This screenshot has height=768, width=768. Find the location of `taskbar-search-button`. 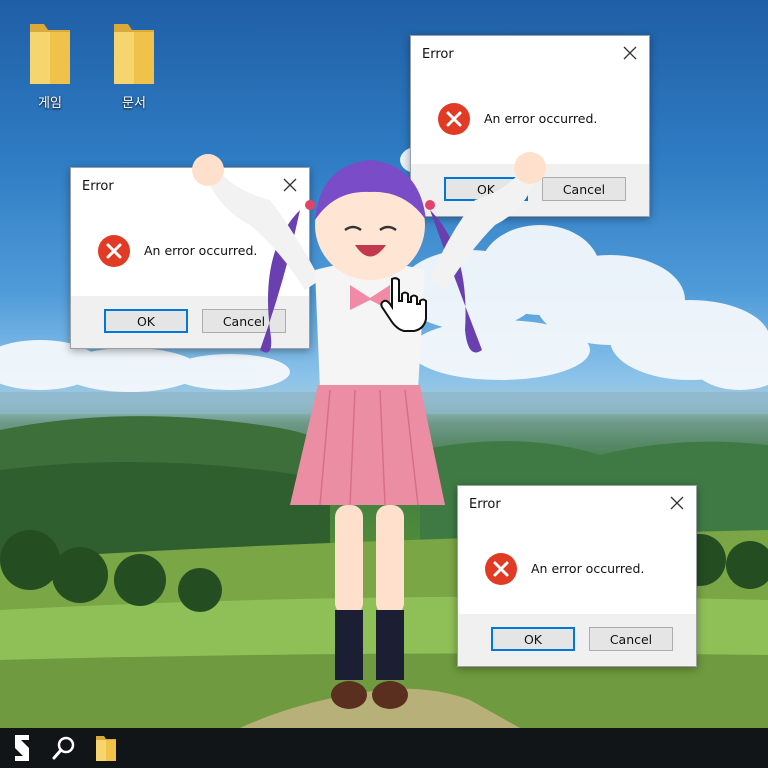

taskbar-search-button is located at coordinates (64, 748).